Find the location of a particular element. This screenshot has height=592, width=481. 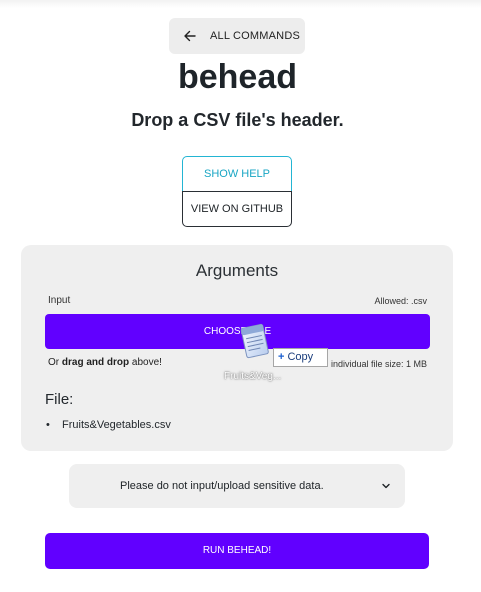

all-commands-label: ALL COMMANDS is located at coordinates (255, 36).